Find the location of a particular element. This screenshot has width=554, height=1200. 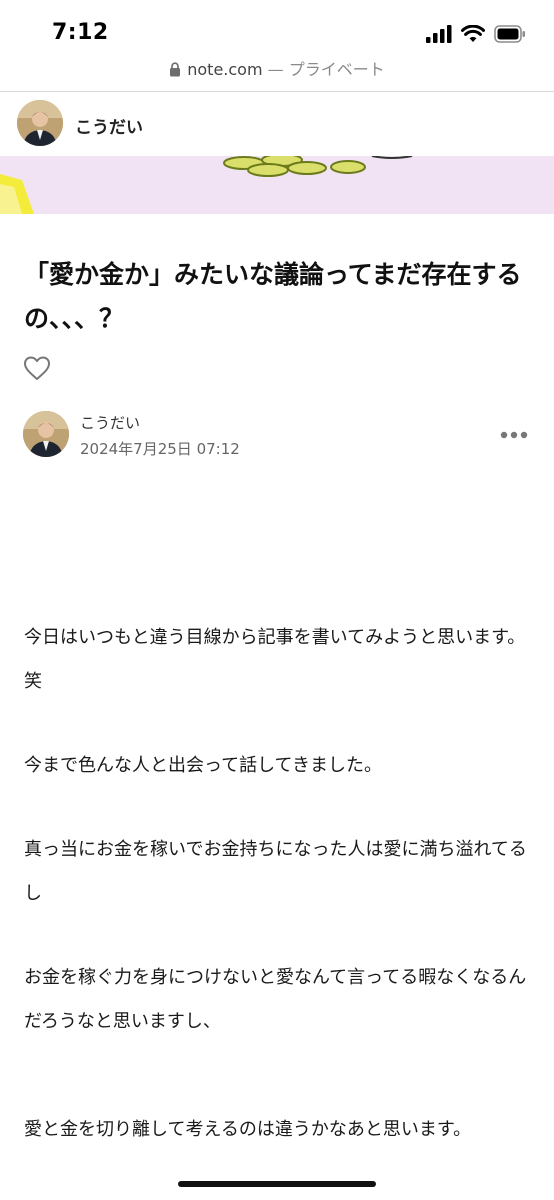

wifi-icon is located at coordinates (473, 33).